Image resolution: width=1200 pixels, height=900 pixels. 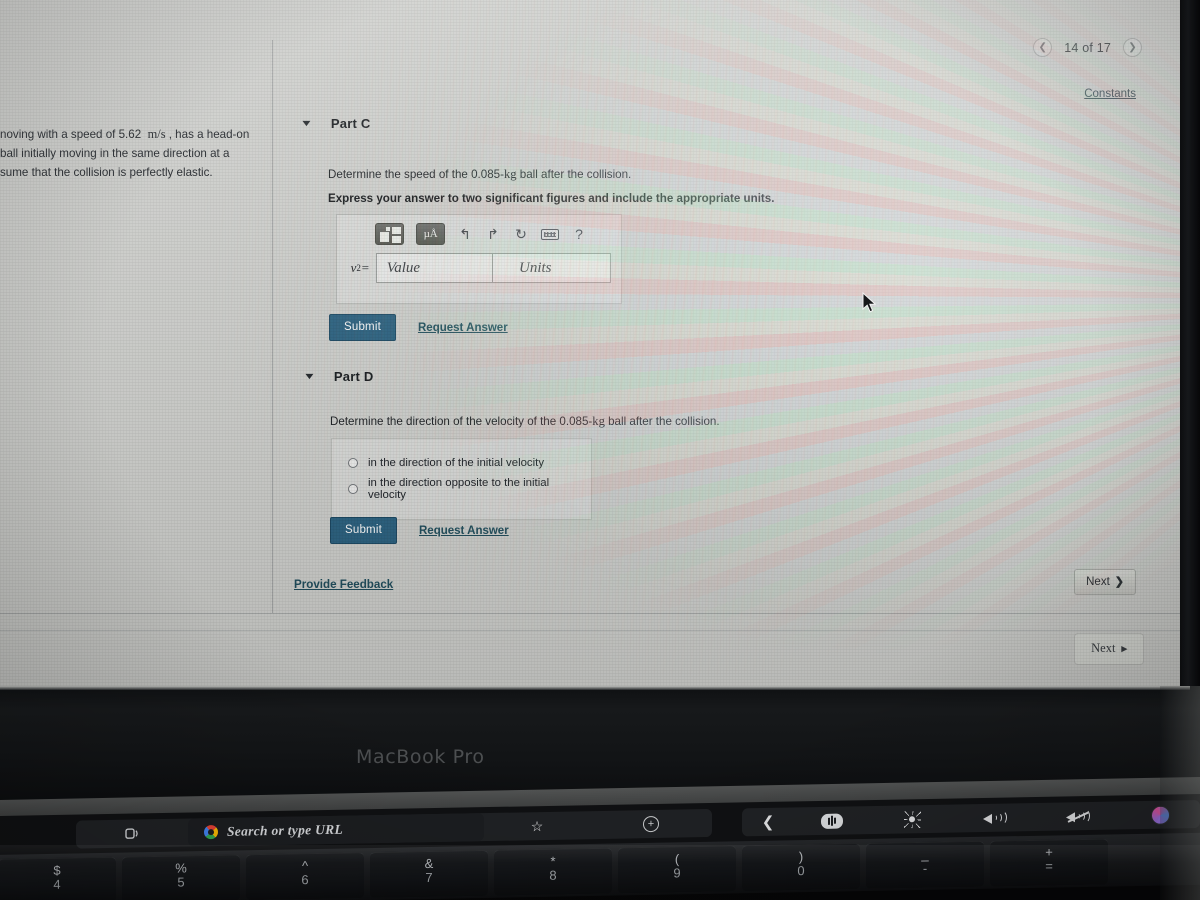 I want to click on volume-up-icon, so click(x=995, y=818).